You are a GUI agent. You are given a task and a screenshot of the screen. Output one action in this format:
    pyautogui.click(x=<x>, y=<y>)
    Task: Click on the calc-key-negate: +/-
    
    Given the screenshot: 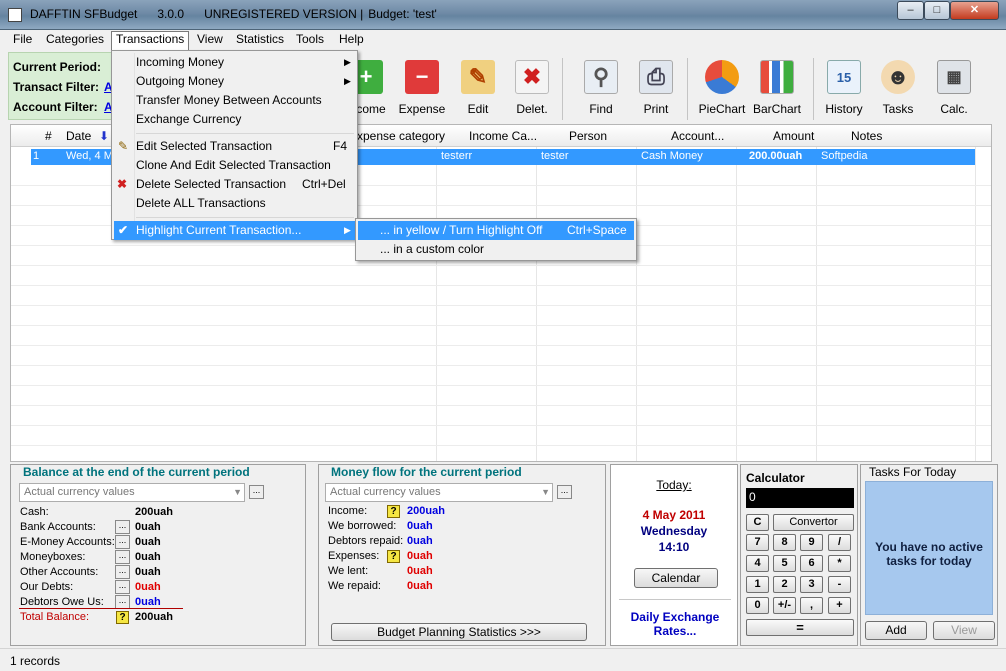 What is the action you would take?
    pyautogui.click(x=784, y=605)
    